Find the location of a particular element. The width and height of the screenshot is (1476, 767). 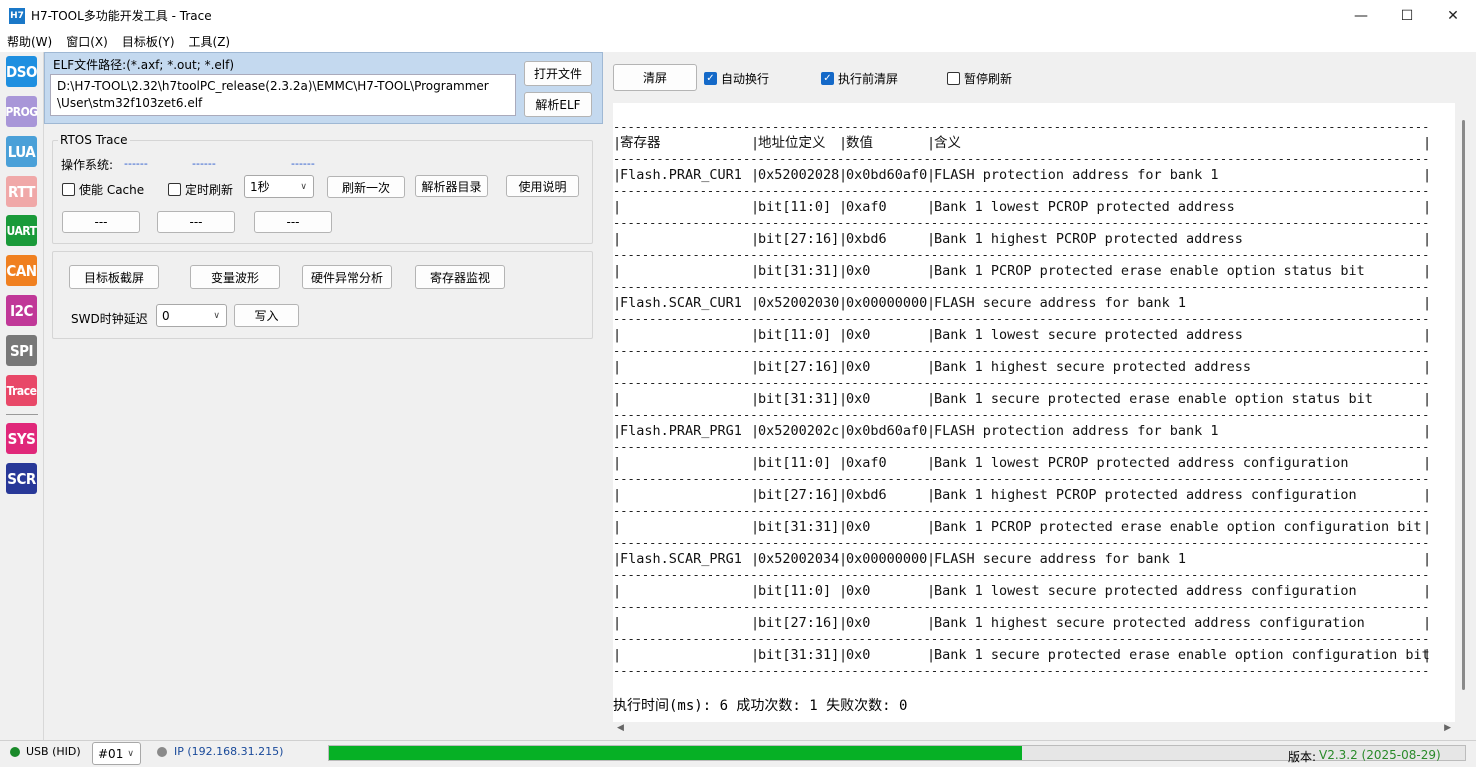

scroll-left-icon: ◀ is located at coordinates (620, 728).